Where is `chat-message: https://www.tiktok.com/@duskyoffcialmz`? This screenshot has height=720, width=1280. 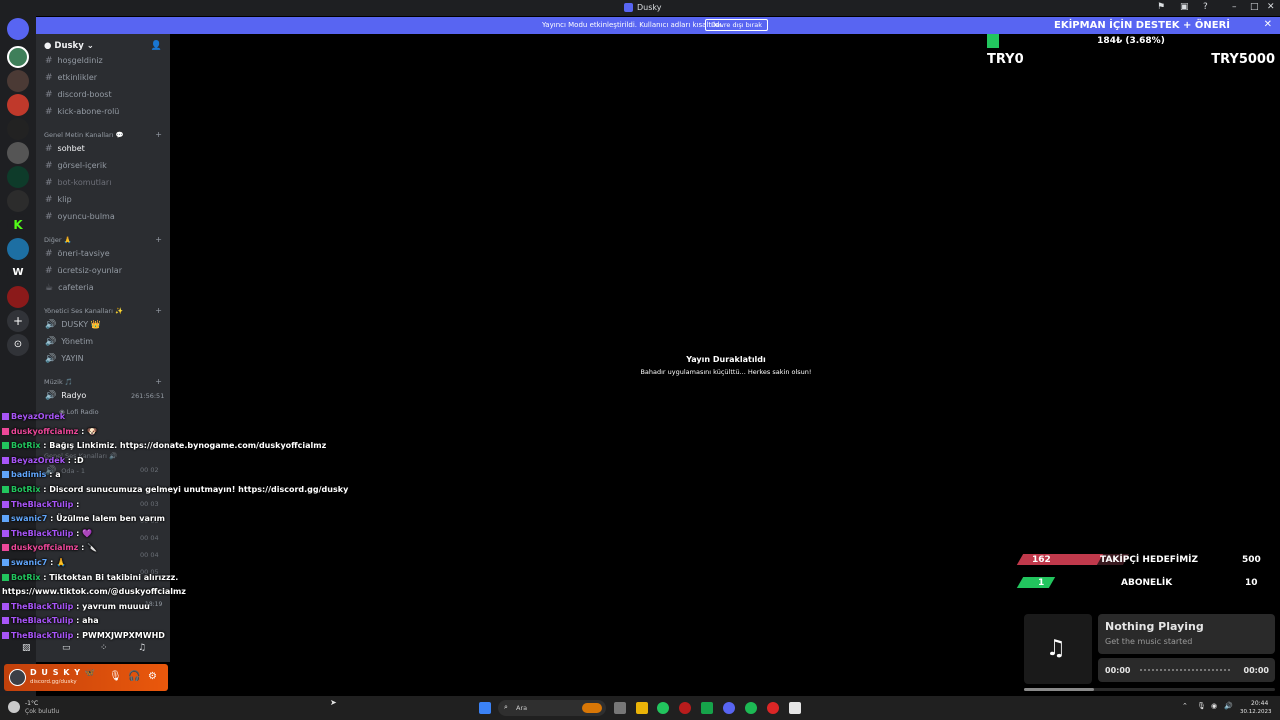 chat-message: https://www.tiktok.com/@duskyoffcialmz is located at coordinates (94, 591).